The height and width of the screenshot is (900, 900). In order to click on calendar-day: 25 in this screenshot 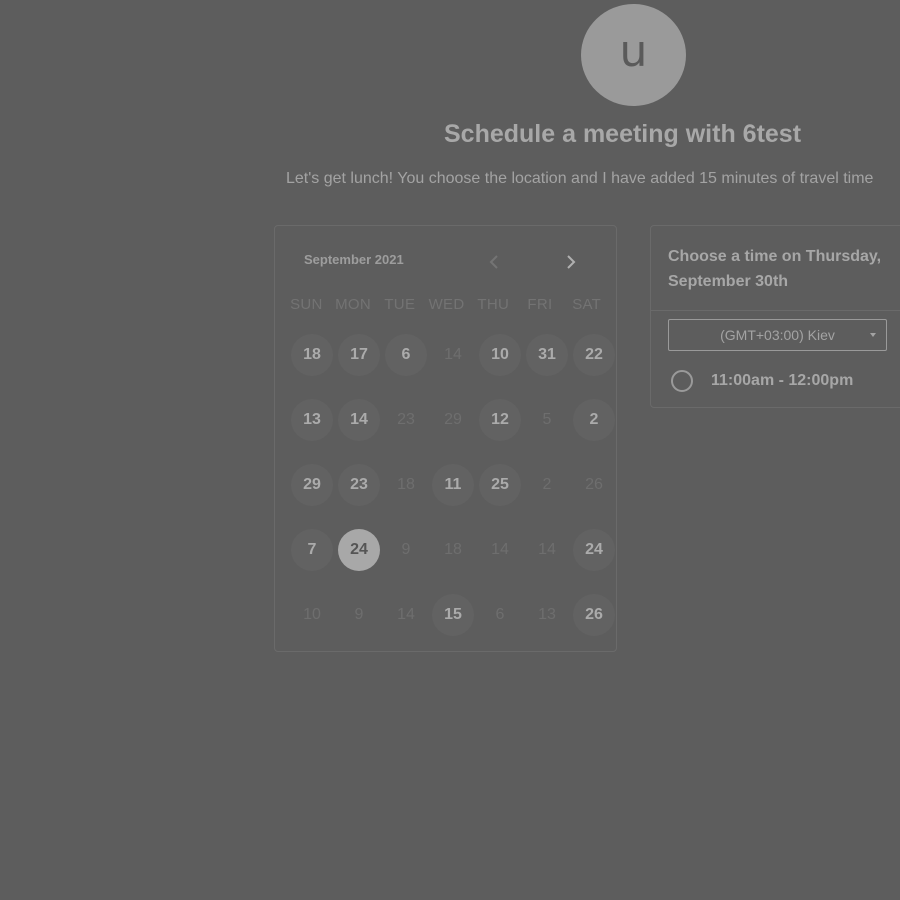, I will do `click(500, 485)`.